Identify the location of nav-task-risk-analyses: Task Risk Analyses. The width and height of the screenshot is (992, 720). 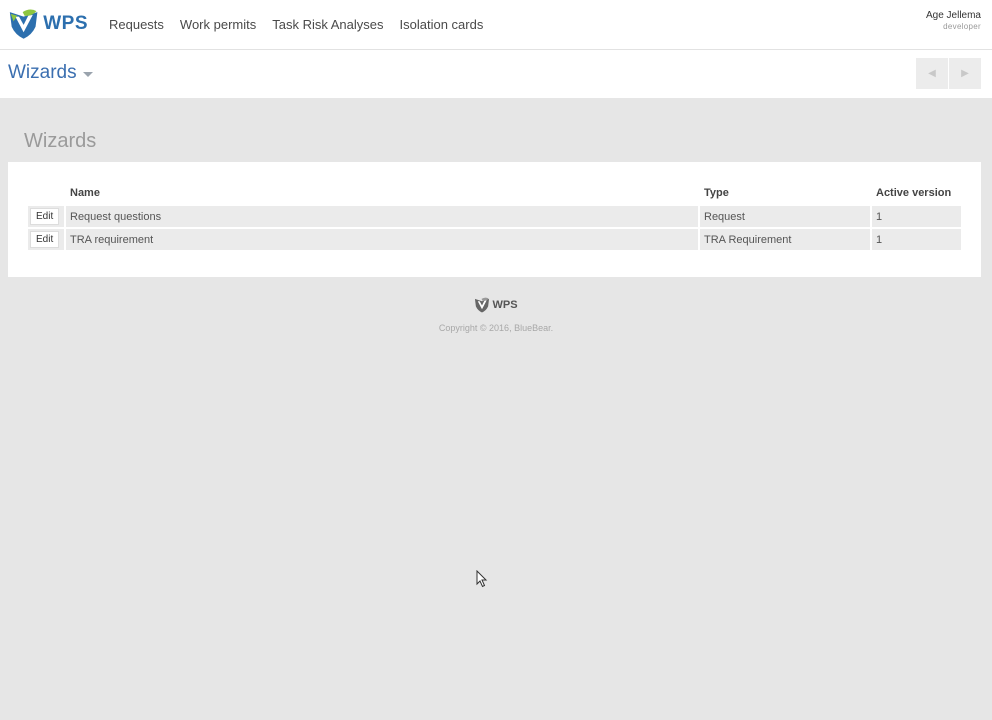
(327, 24).